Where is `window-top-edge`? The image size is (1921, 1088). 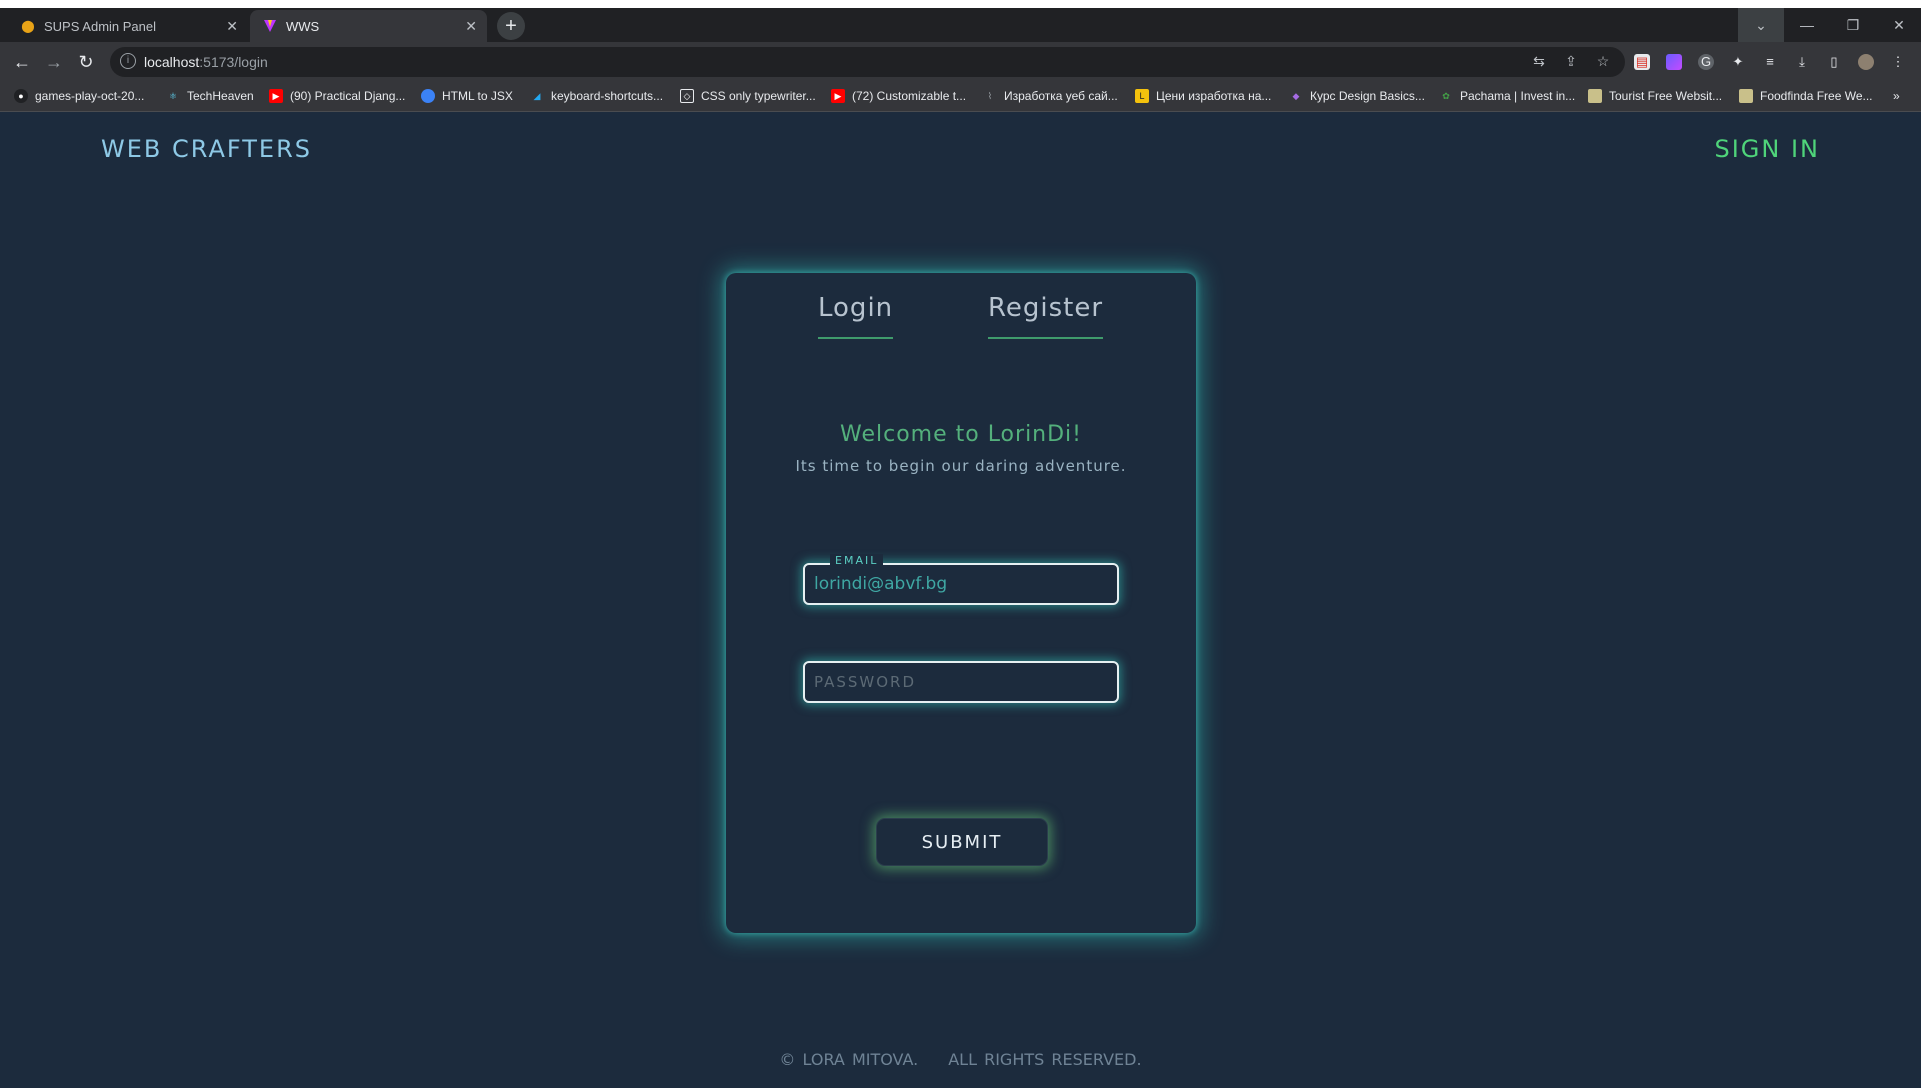
window-top-edge is located at coordinates (960, 4).